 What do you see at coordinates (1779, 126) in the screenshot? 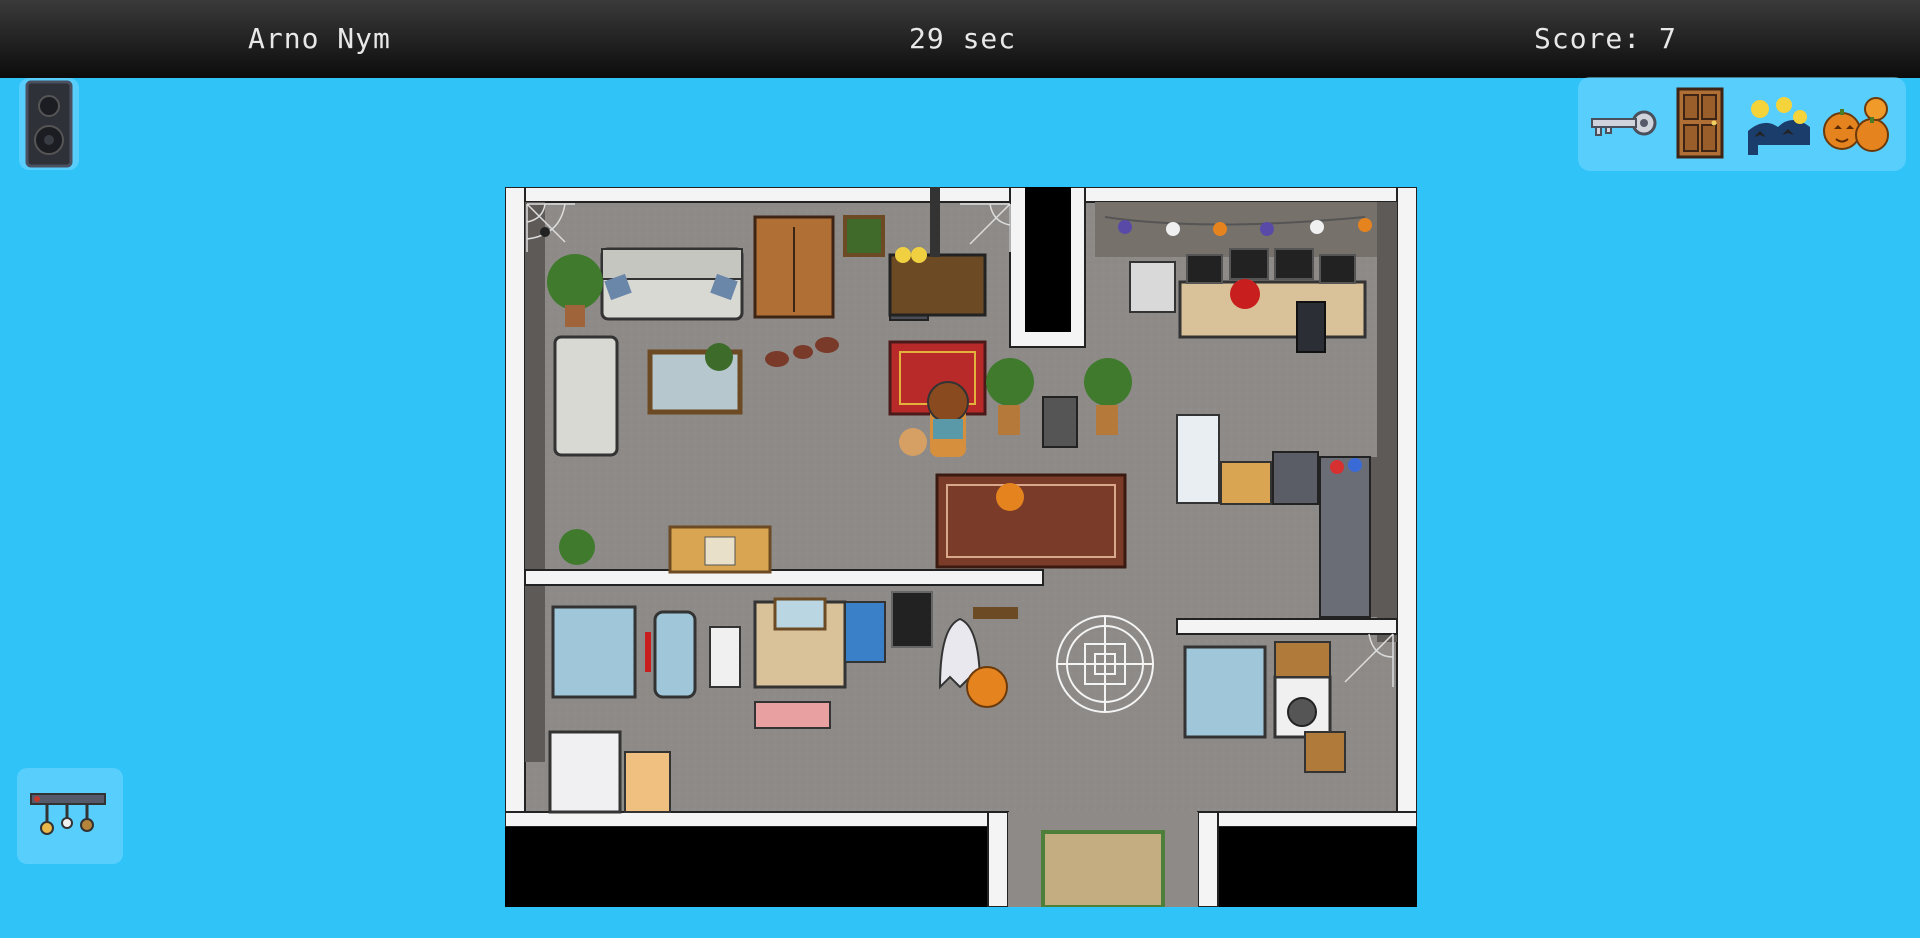
I see `bats-on-tree-icon` at bounding box center [1779, 126].